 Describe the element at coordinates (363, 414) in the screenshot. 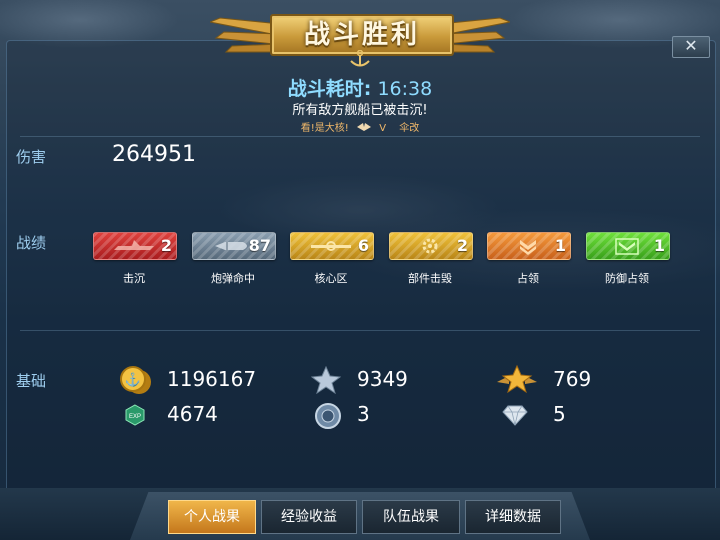

I see `globe-medal-value: 3` at that location.